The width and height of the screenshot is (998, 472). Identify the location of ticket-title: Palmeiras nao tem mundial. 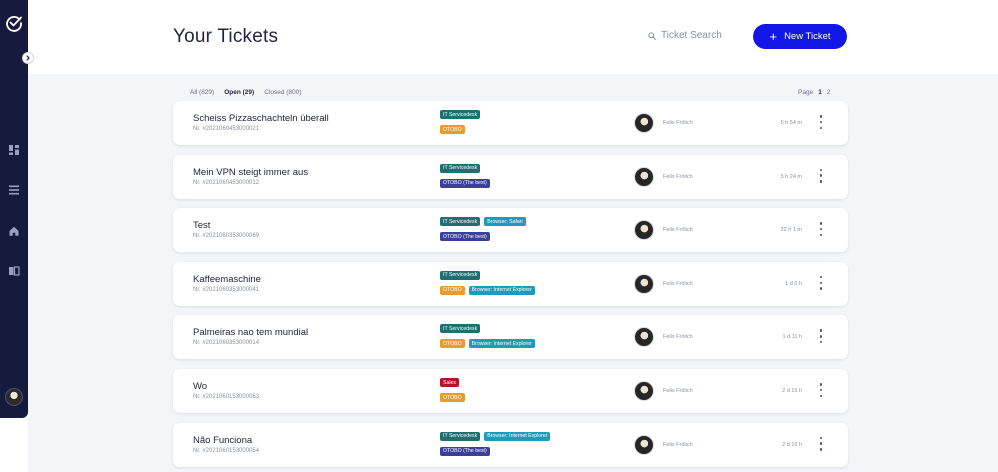
(250, 332).